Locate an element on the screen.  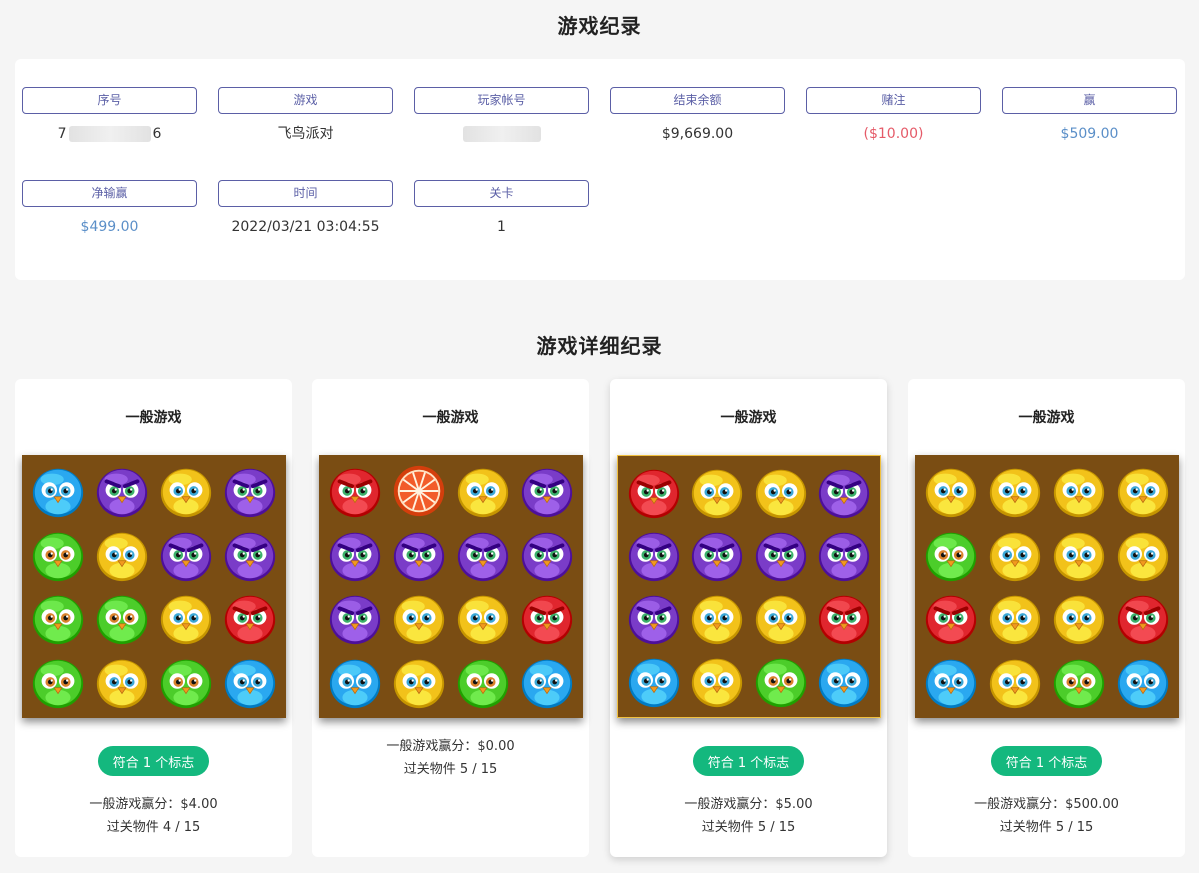
serial-suffix: 6 is located at coordinates (157, 134).